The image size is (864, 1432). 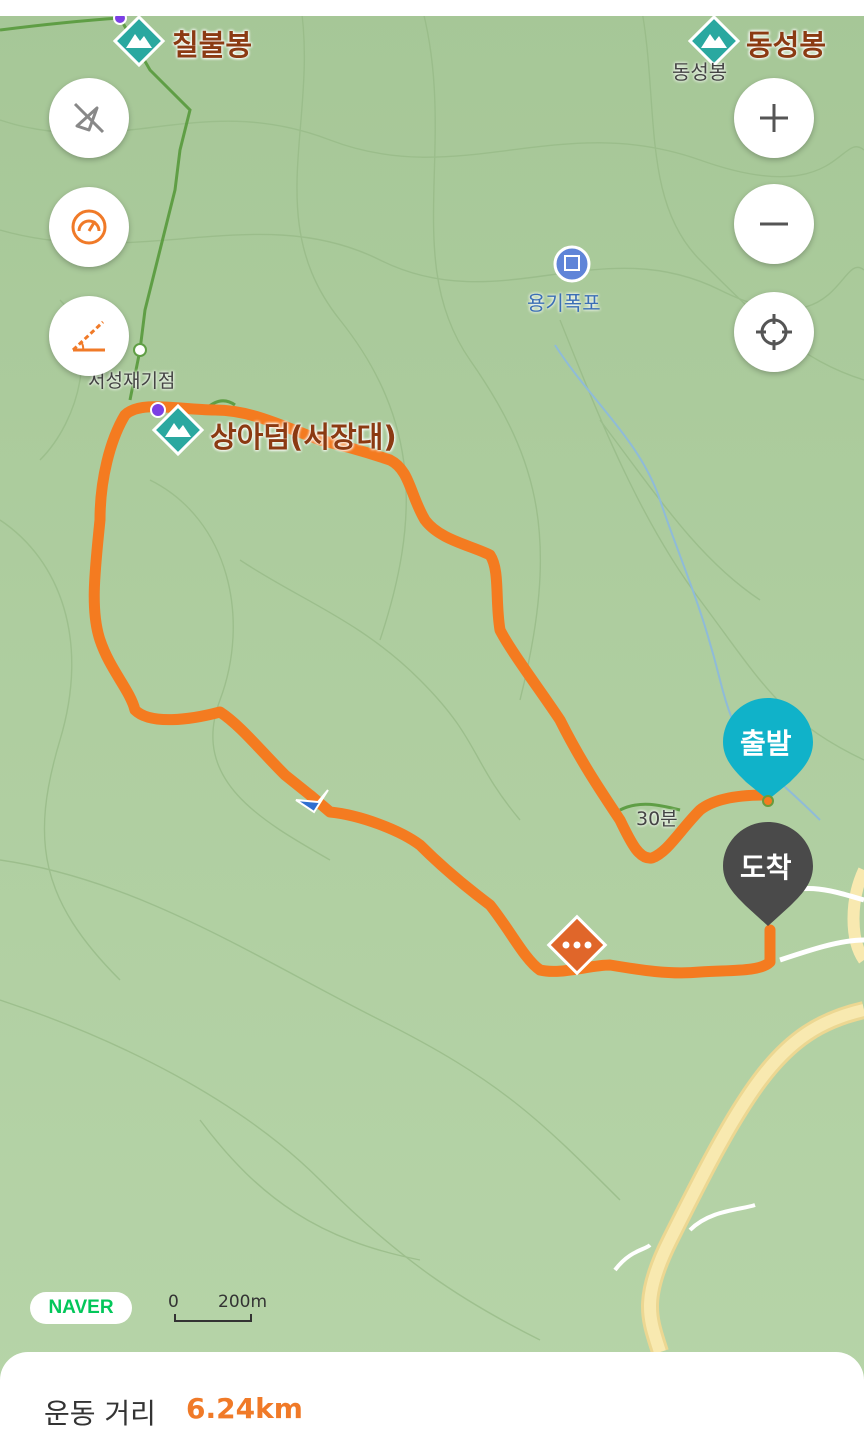 I want to click on status-bar-edge, so click(x=432, y=8).